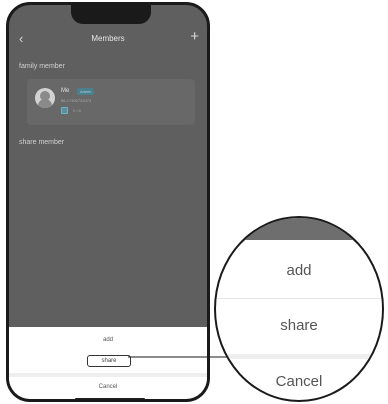  I want to click on sheet-share-label: share, so click(109, 361).